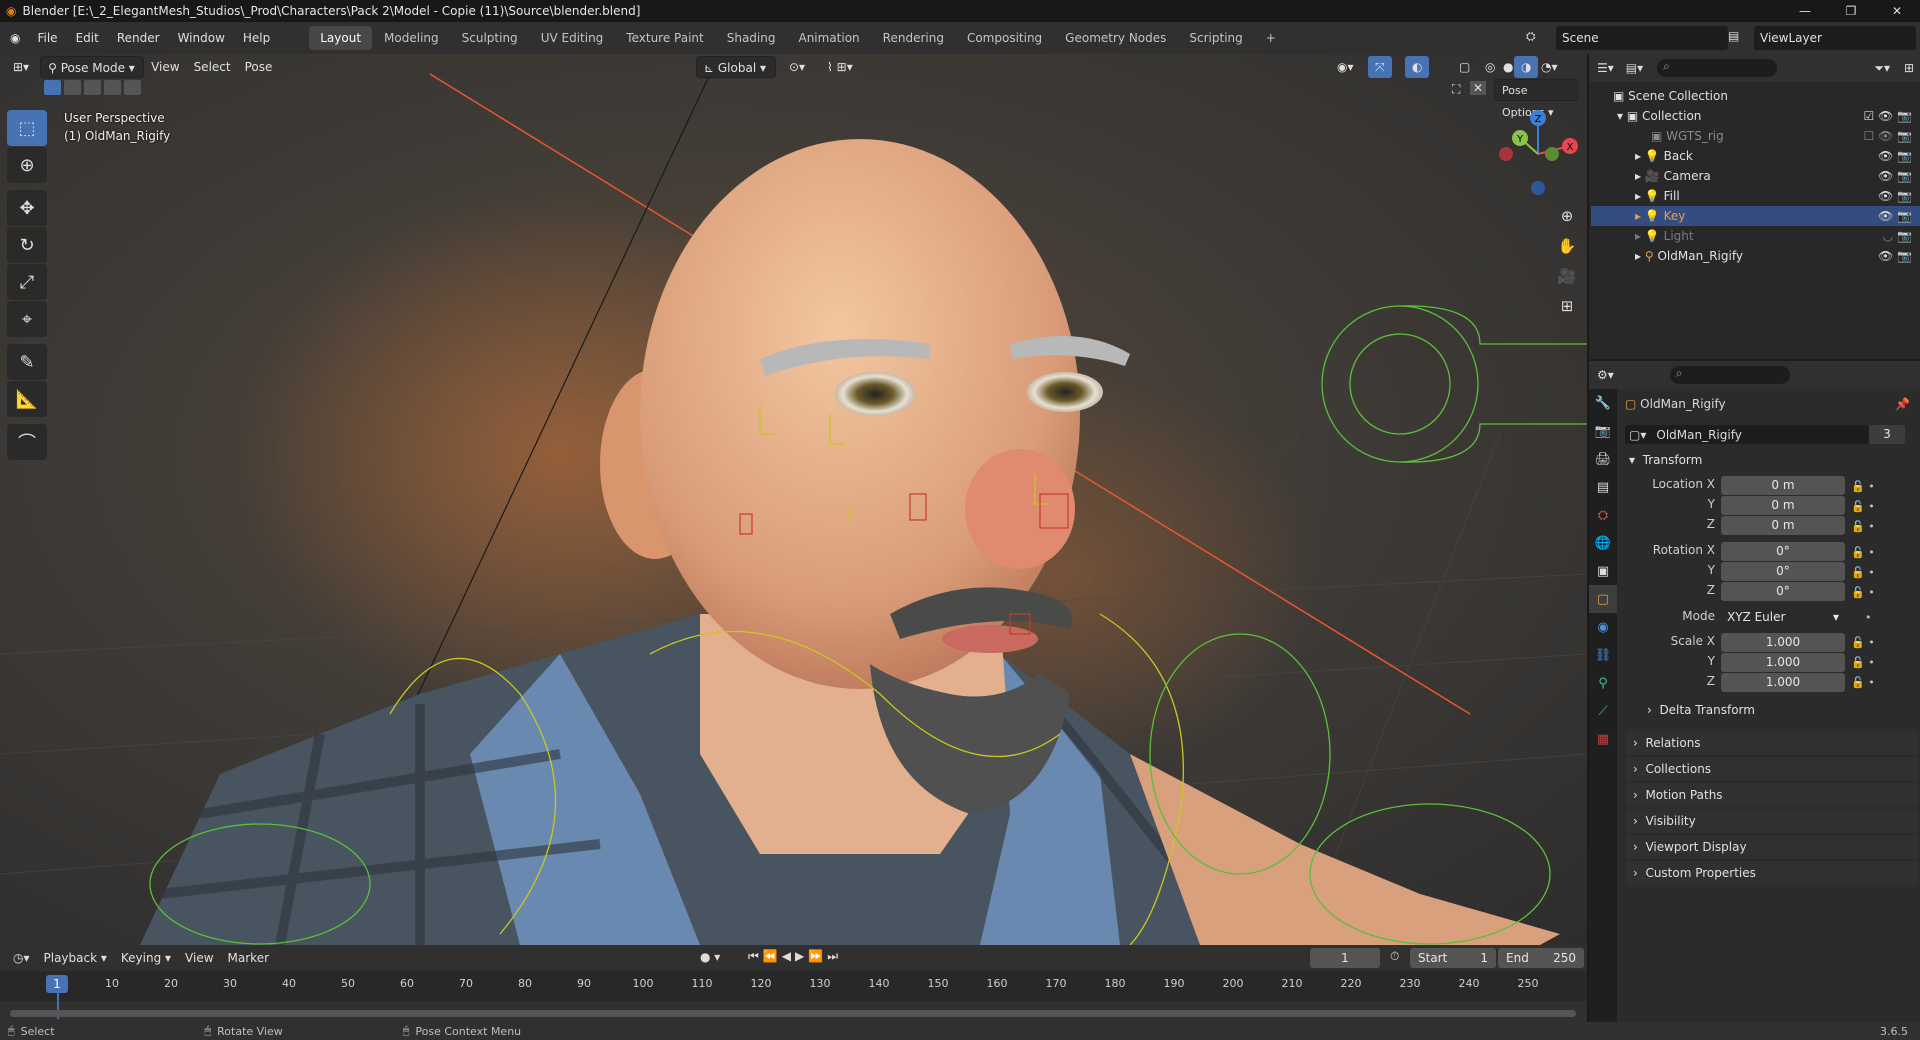 This screenshot has height=1040, width=1920. What do you see at coordinates (21, 958) in the screenshot?
I see `timeline-editor-type-icon: ◷▾` at bounding box center [21, 958].